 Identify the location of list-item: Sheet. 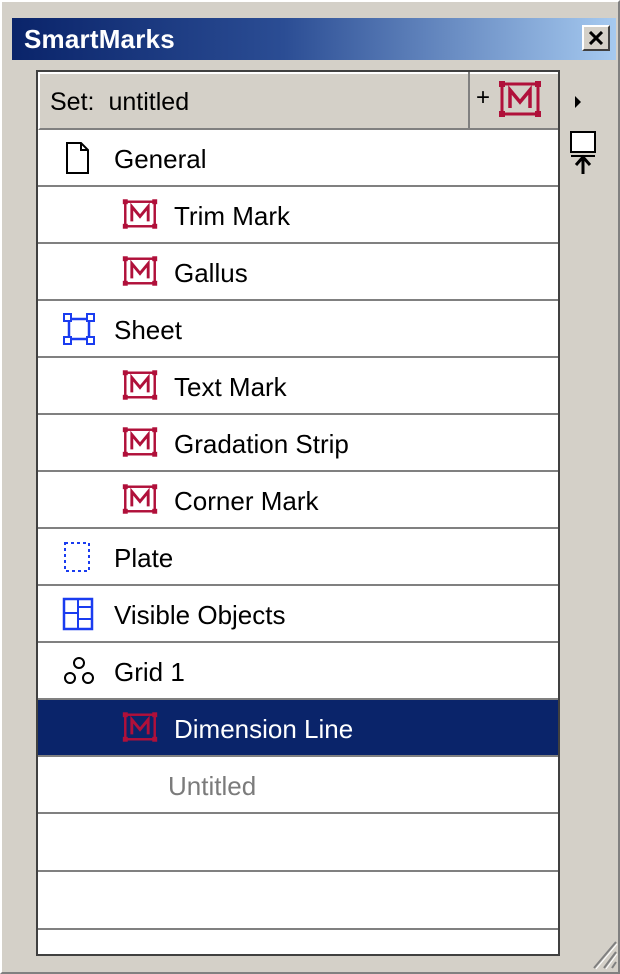
(298, 329).